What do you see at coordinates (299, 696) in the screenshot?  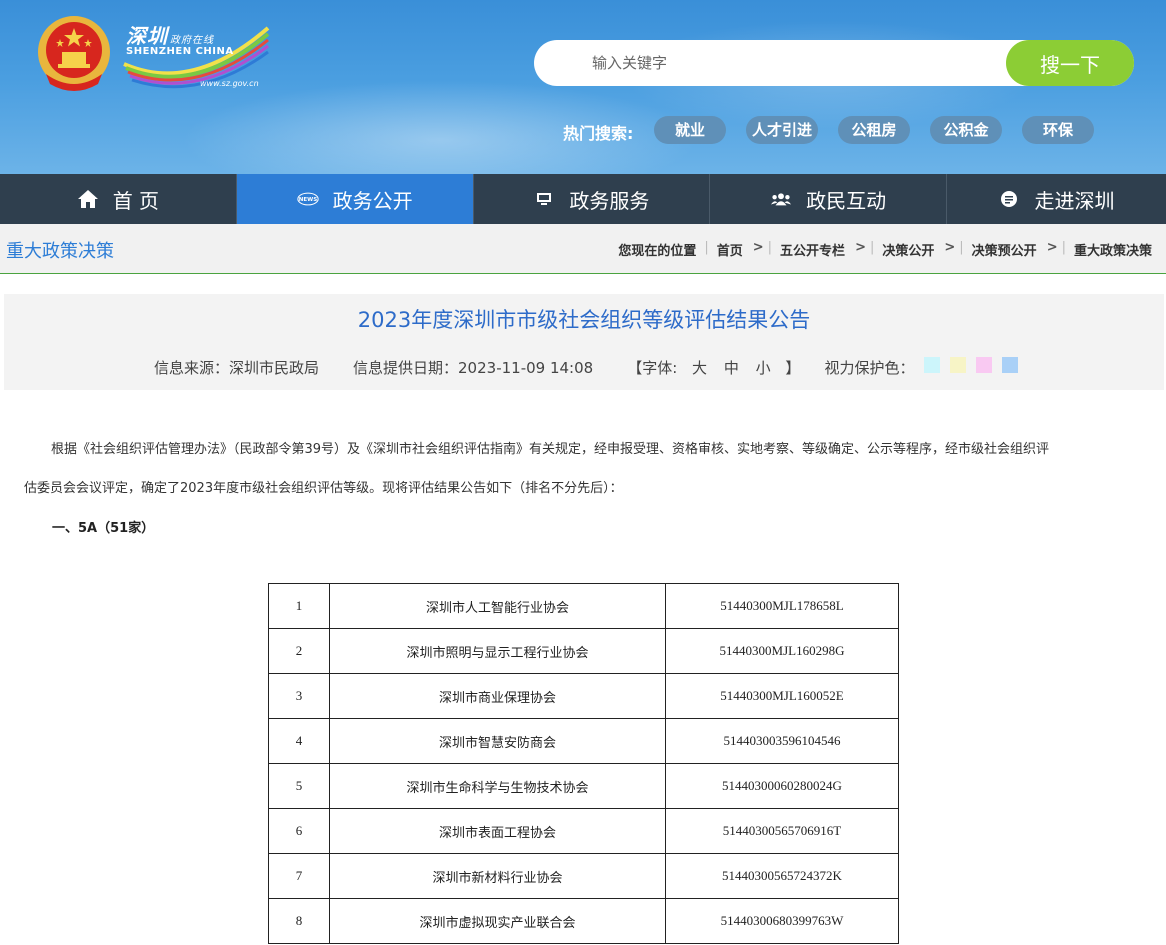 I see `row-number: 3` at bounding box center [299, 696].